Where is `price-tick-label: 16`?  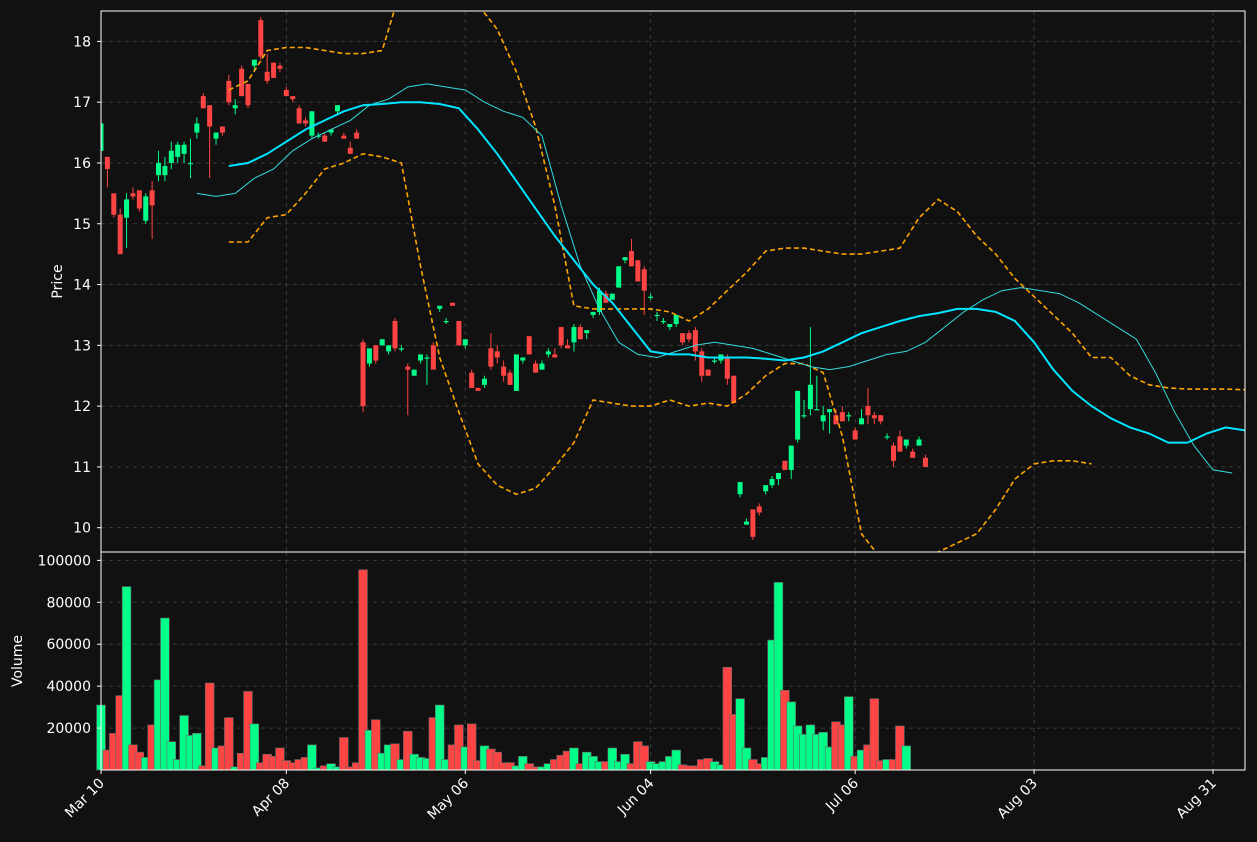 price-tick-label: 16 is located at coordinates (82, 164).